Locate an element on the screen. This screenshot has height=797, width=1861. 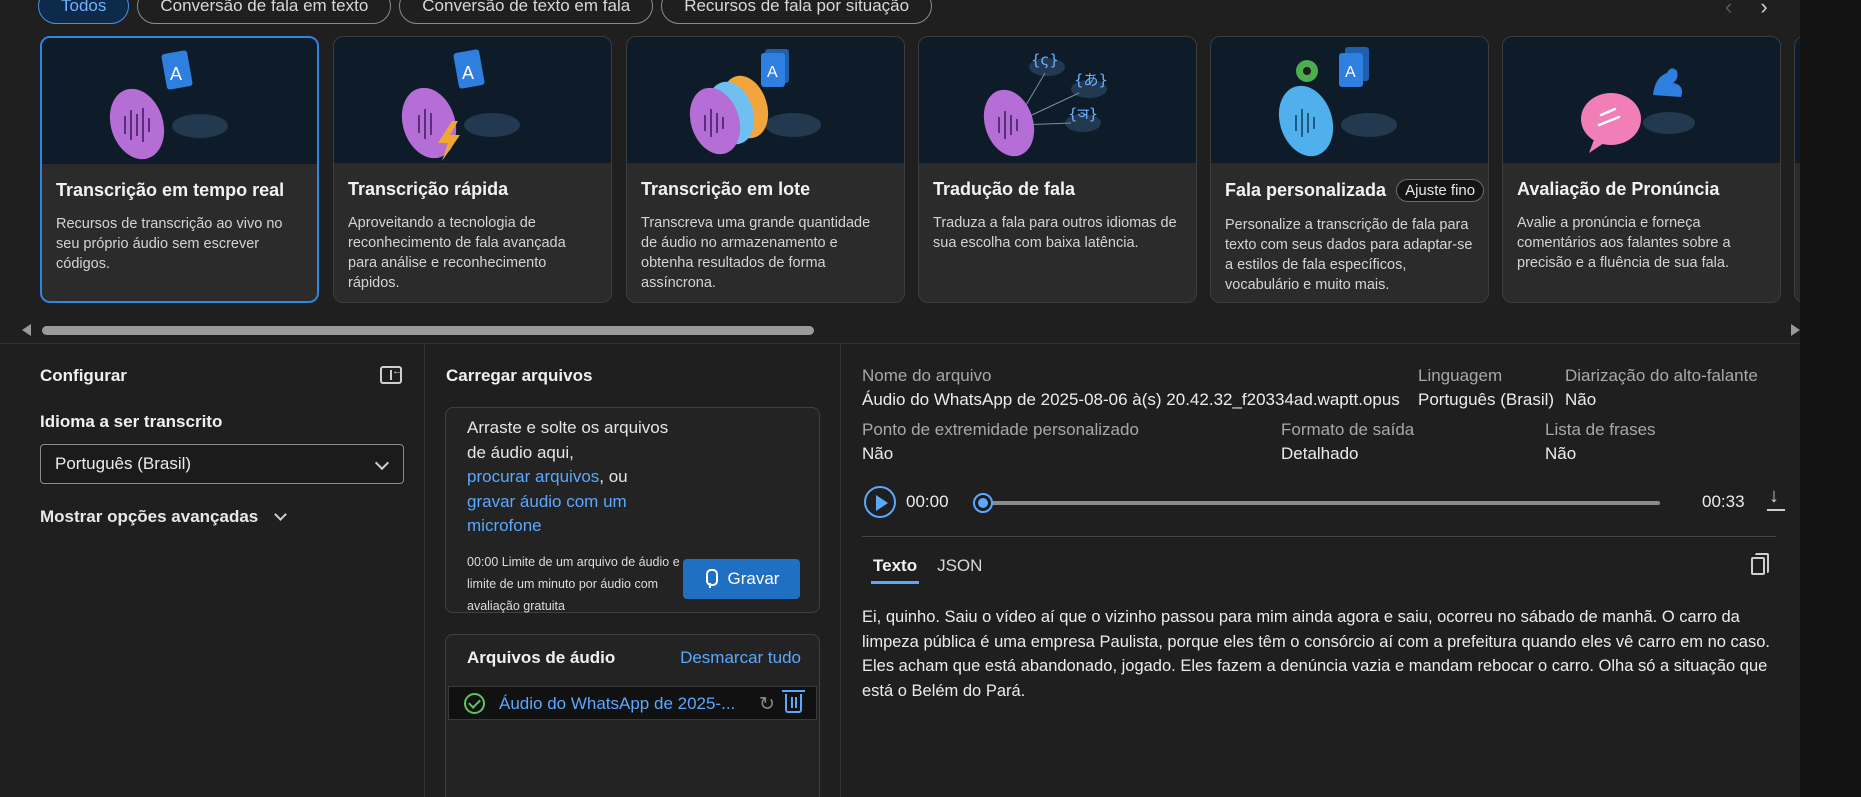
card-title: Fala personalizada Ajuste fino is located at coordinates (1355, 190).